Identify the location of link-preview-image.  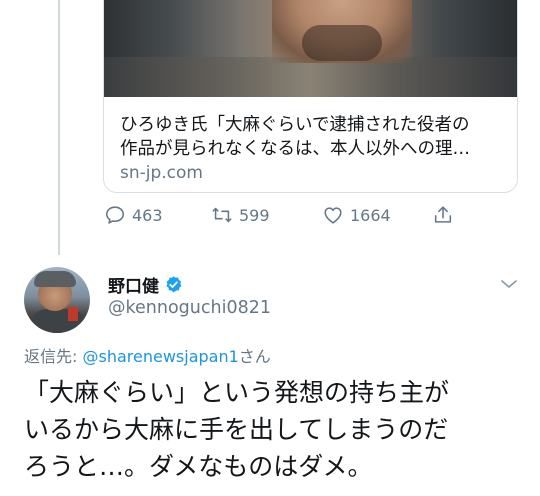
(310, 48).